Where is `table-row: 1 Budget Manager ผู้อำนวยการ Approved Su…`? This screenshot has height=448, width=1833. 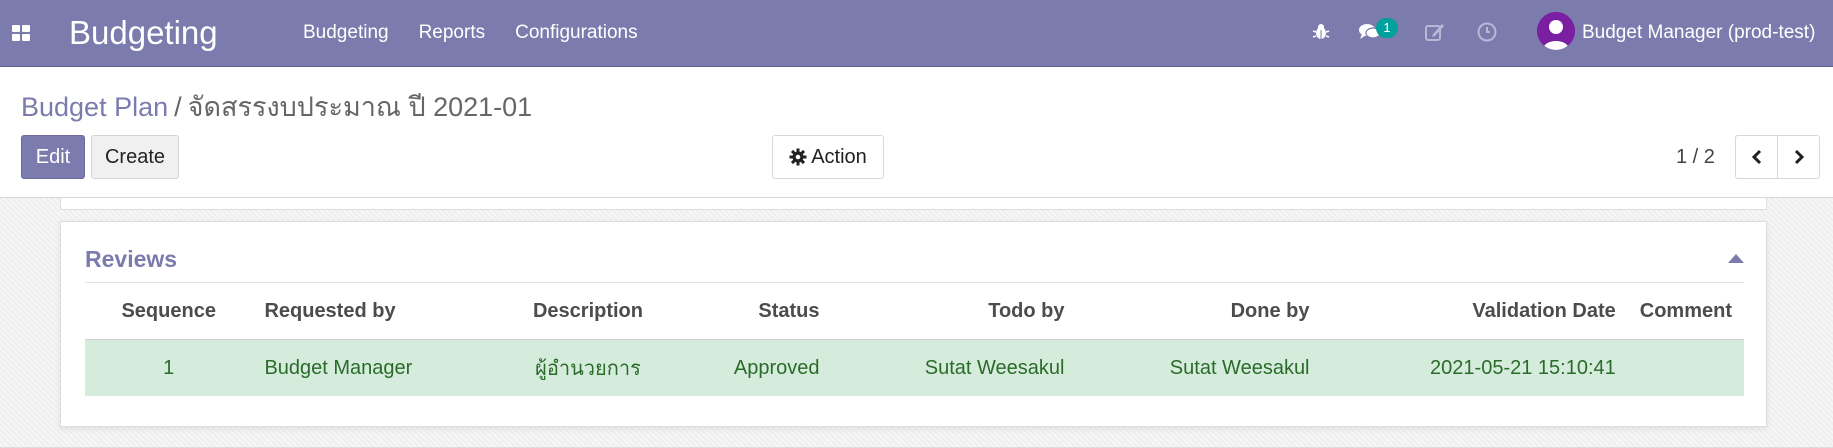 table-row: 1 Budget Manager ผู้อำนวยการ Approved Su… is located at coordinates (914, 367).